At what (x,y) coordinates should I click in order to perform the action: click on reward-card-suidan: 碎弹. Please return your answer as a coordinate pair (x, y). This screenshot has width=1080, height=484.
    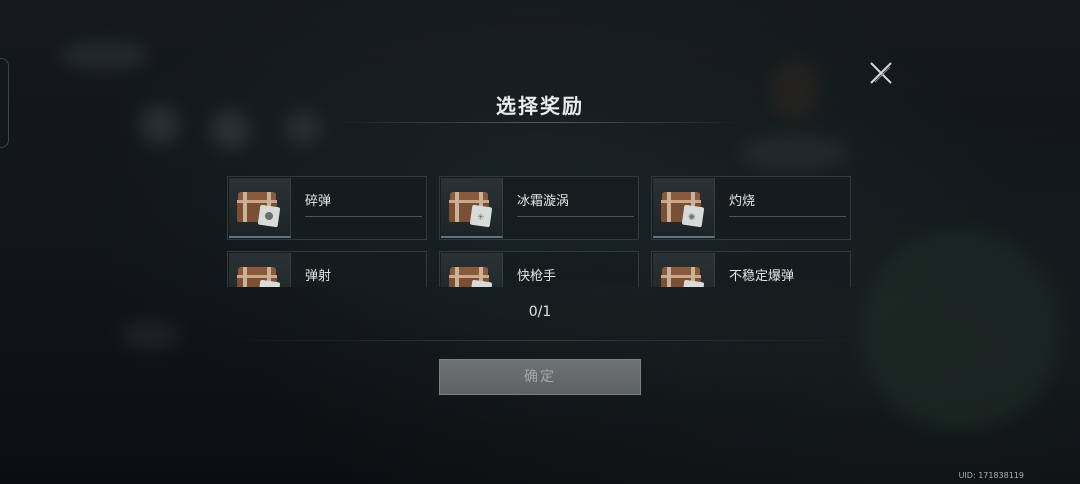
    Looking at the image, I should click on (327, 208).